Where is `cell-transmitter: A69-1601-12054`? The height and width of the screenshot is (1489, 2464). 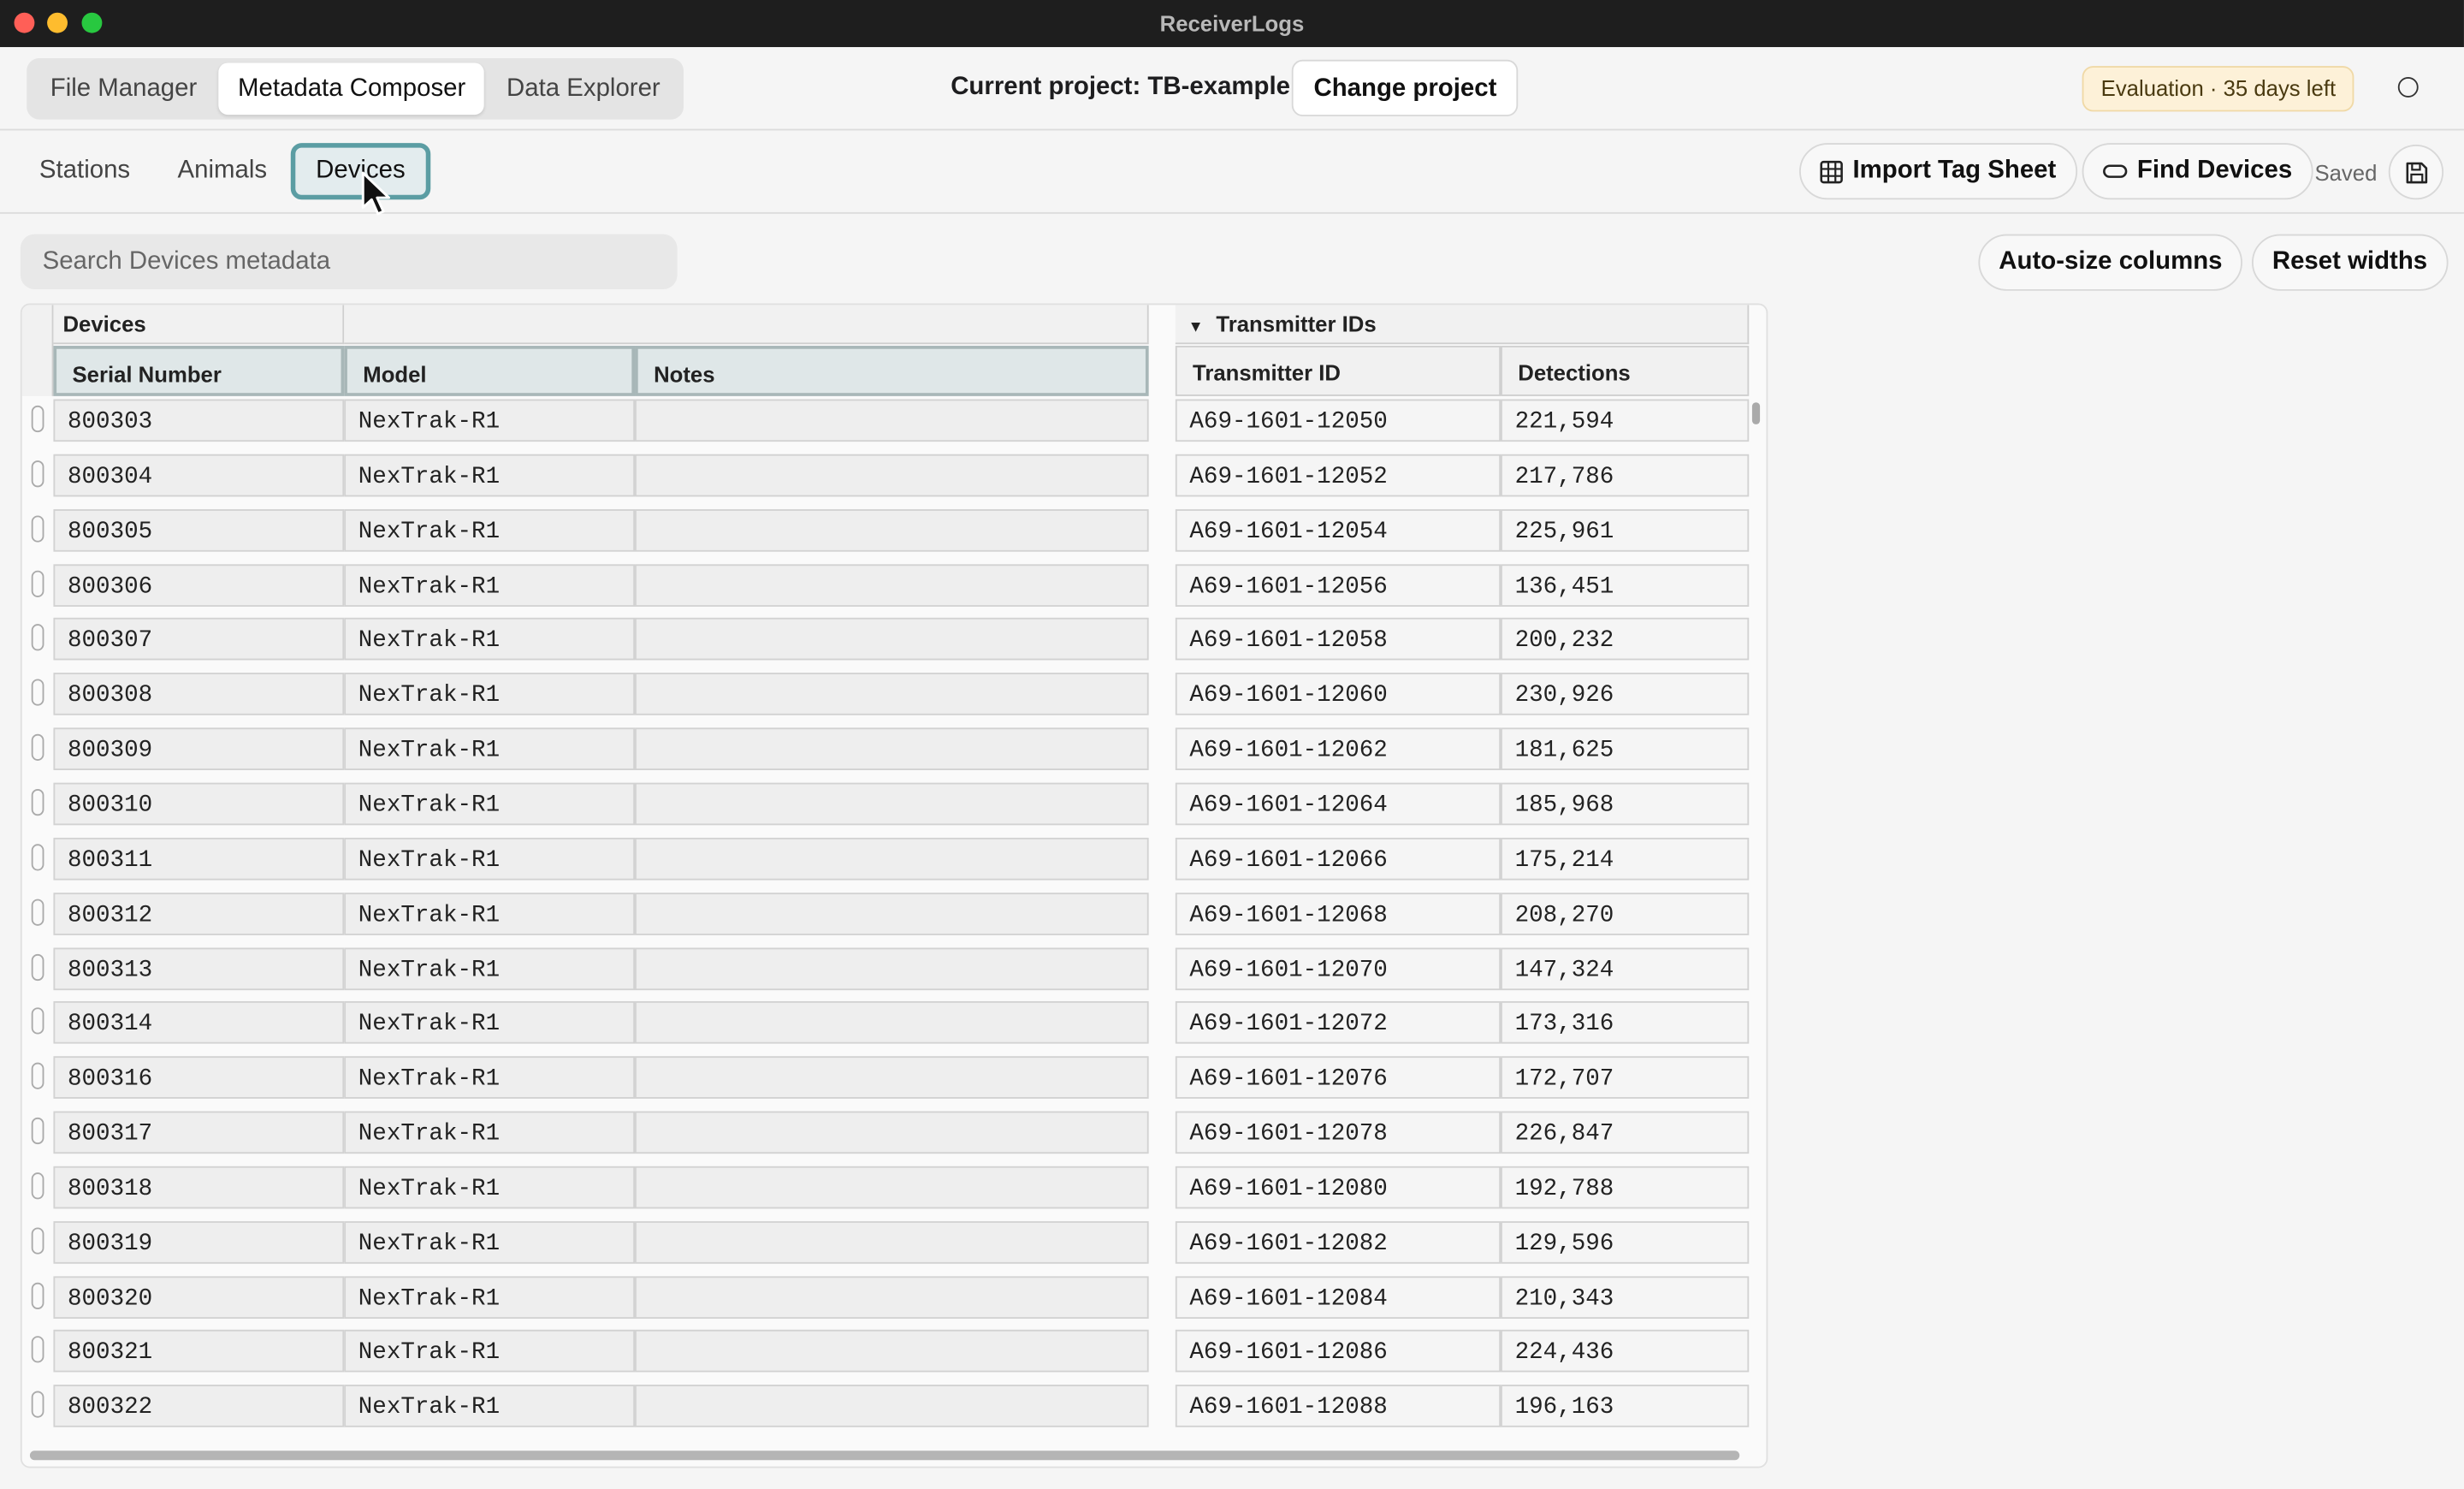
cell-transmitter: A69-1601-12054 is located at coordinates (1338, 530).